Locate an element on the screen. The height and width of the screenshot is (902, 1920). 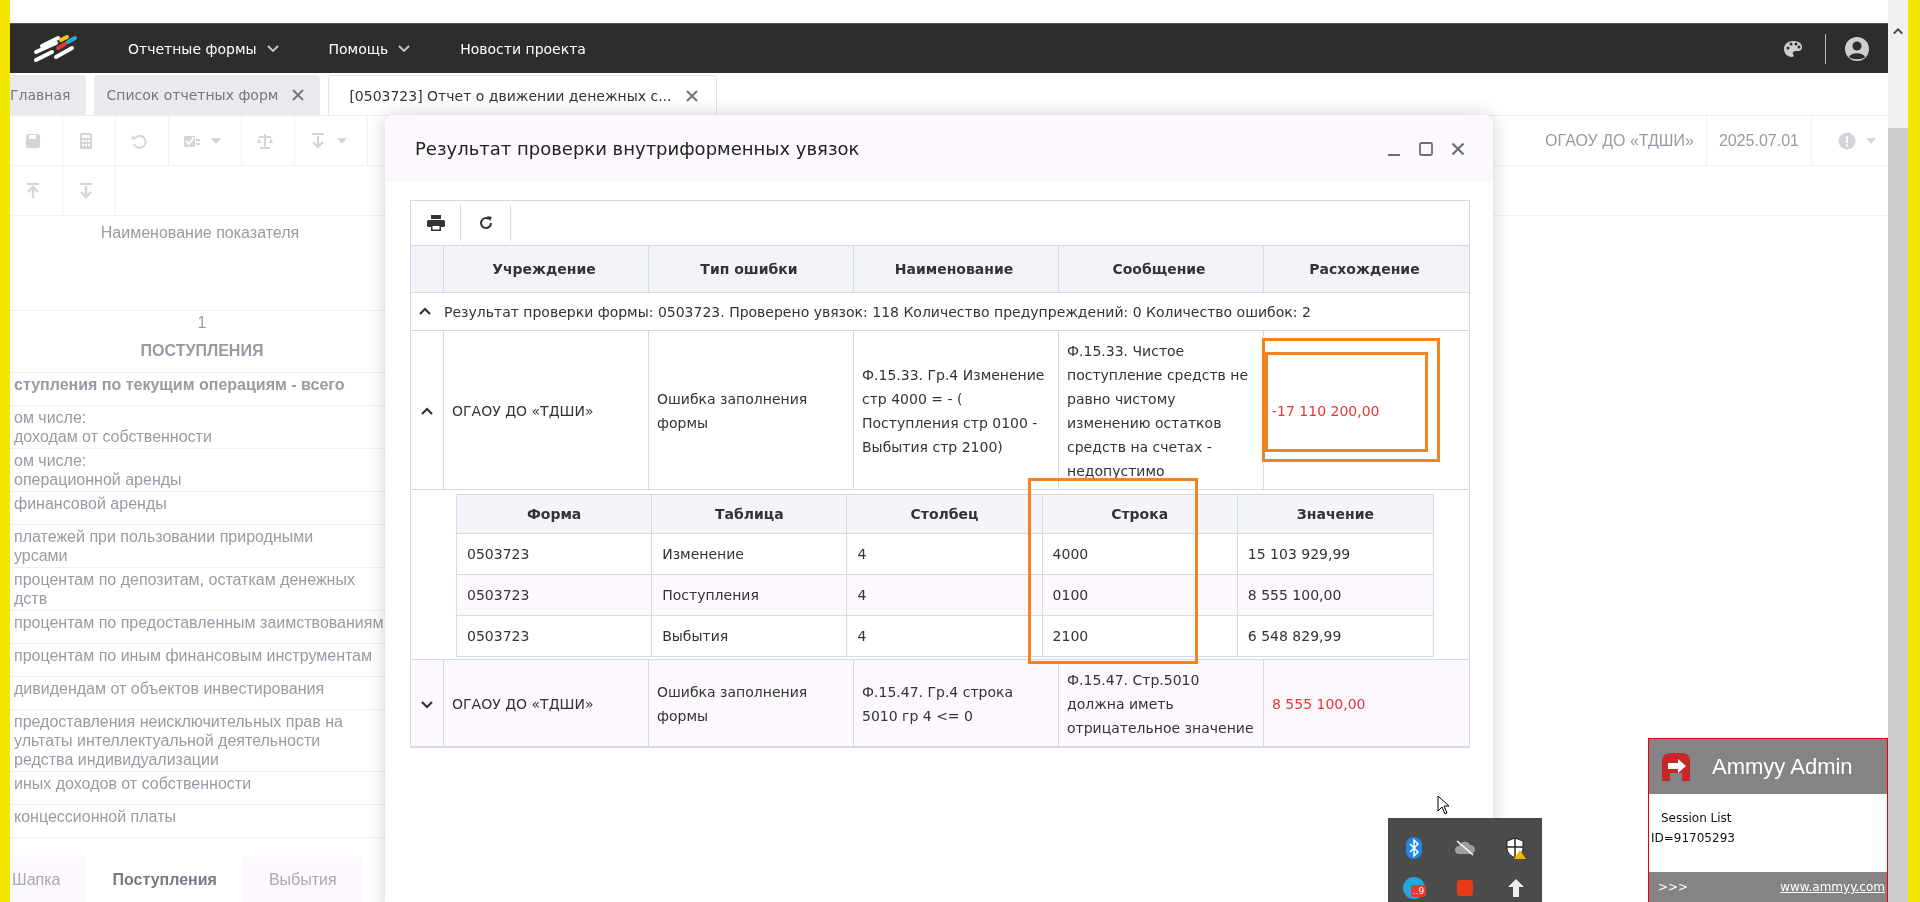
column-header: Значение is located at coordinates (1335, 514).